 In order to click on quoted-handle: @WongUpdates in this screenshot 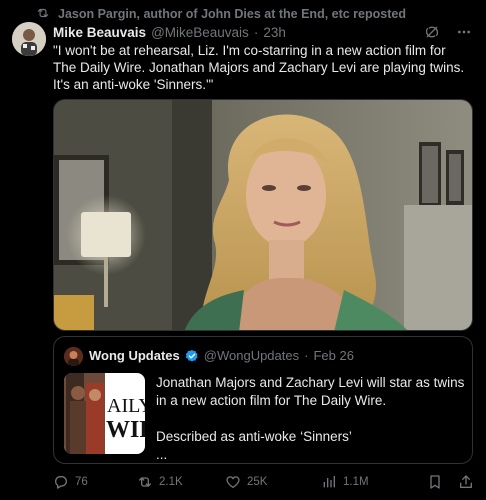, I will do `click(251, 355)`.